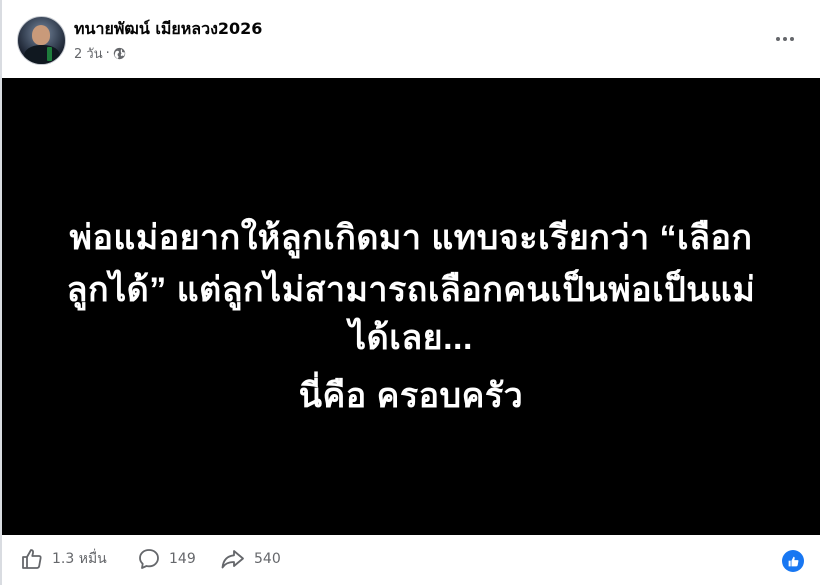 The width and height of the screenshot is (820, 585). I want to click on comment-icon, so click(149, 559).